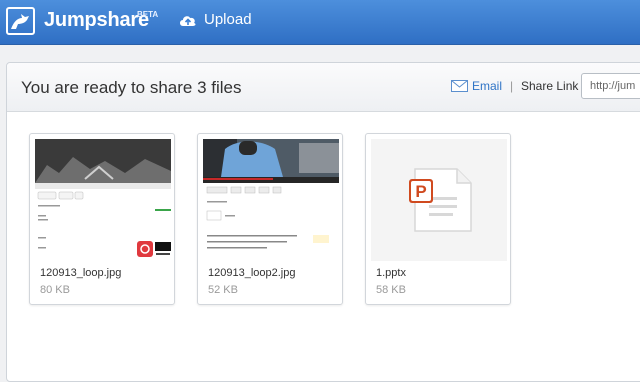  What do you see at coordinates (487, 86) in the screenshot?
I see `email-label: Email` at bounding box center [487, 86].